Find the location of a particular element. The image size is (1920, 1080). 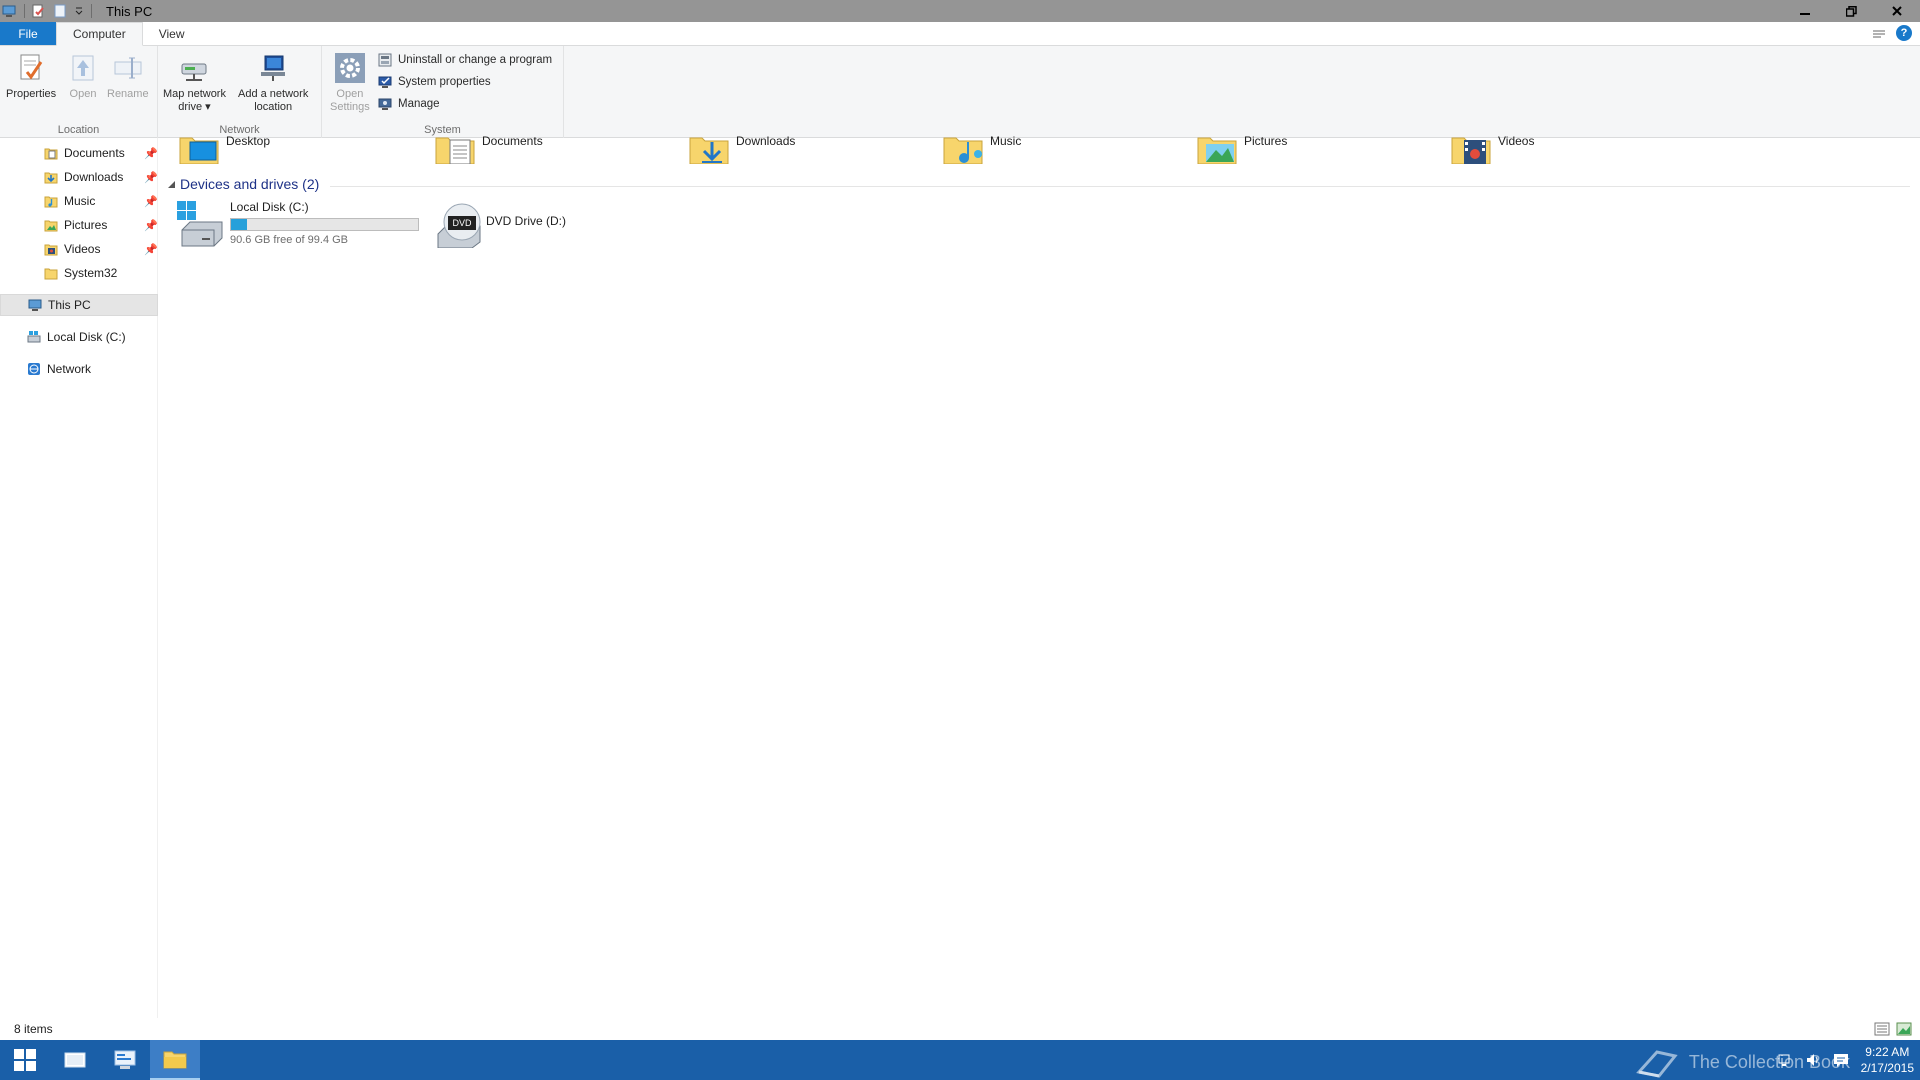

devices-and-drives-header: Devices and drives (2) is located at coordinates (242, 184).